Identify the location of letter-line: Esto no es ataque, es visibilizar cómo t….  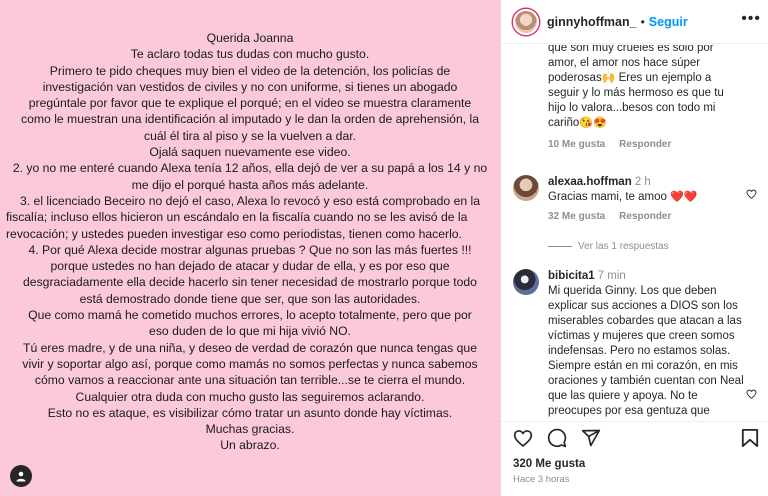
(250, 412).